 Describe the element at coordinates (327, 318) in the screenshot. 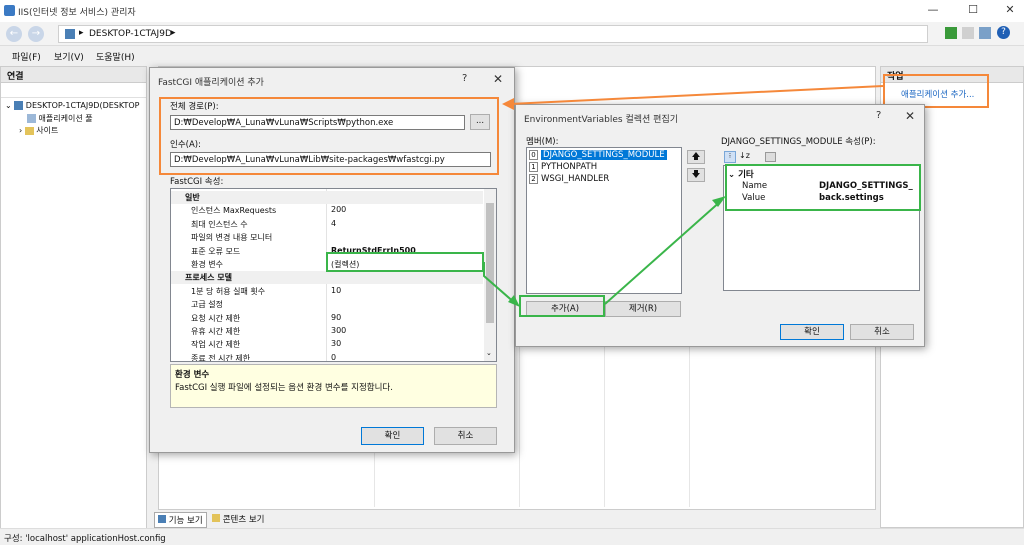

I see `property-row: 요청 시간 제한 90` at that location.